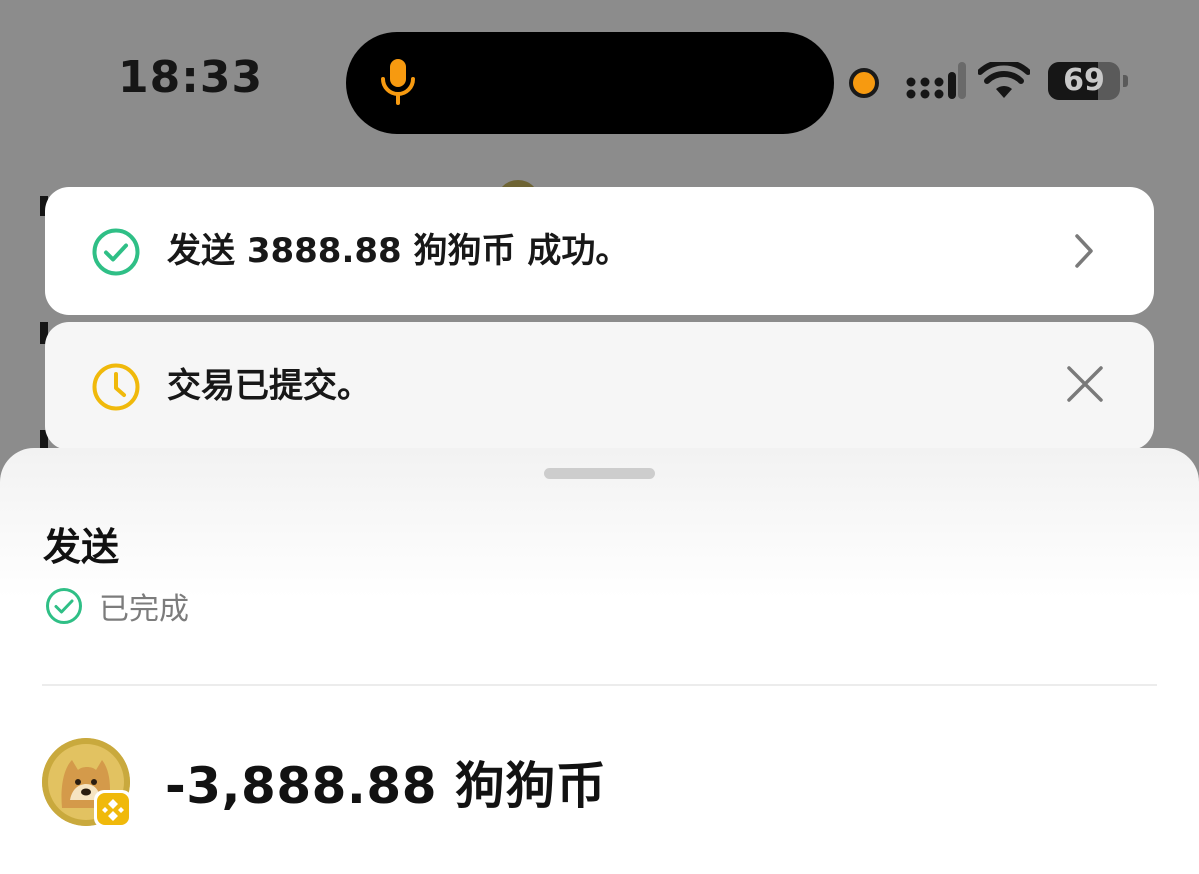  Describe the element at coordinates (1084, 251) in the screenshot. I see `chevron-right-icon` at that location.